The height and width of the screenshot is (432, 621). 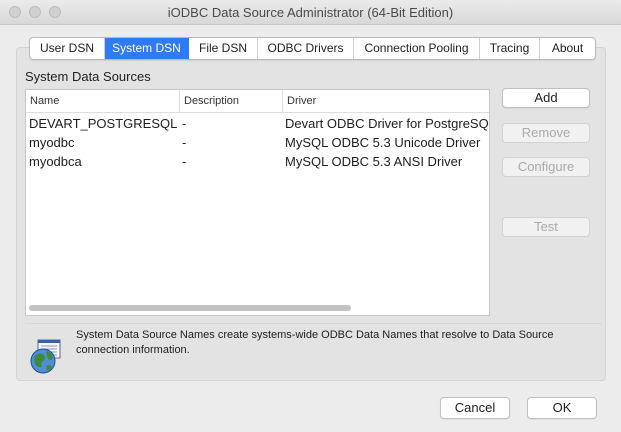 I want to click on cancel-button: Cancel, so click(x=475, y=408).